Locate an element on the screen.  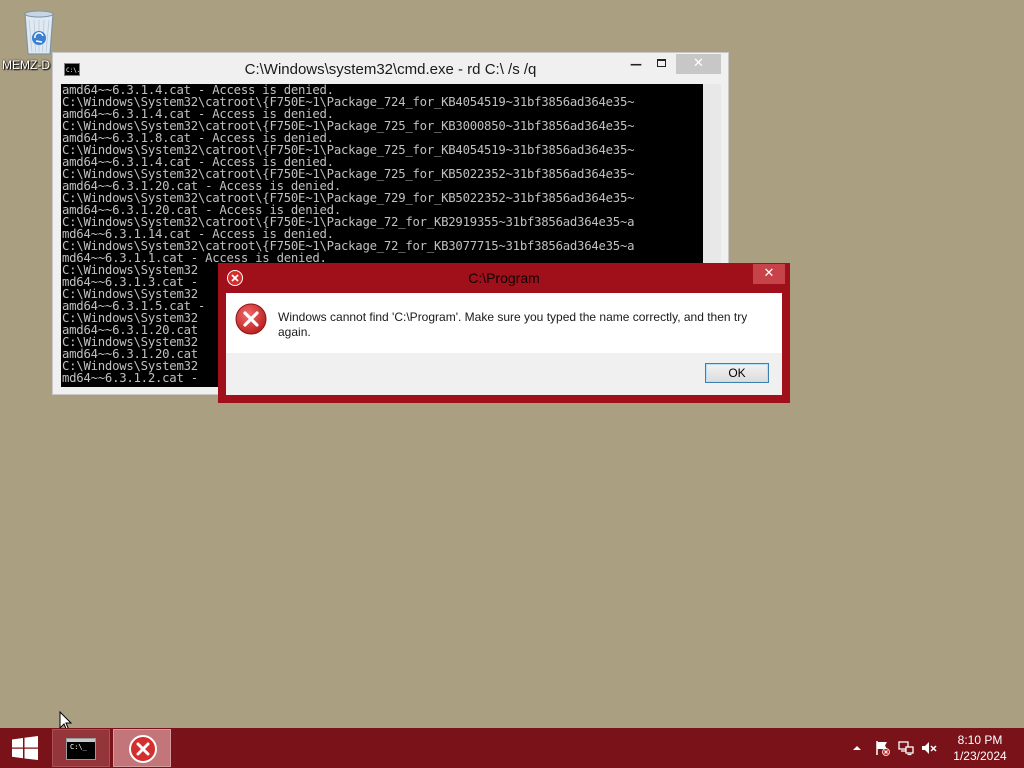
desktop-icon-label: MEMZ-D is located at coordinates (26, 65).